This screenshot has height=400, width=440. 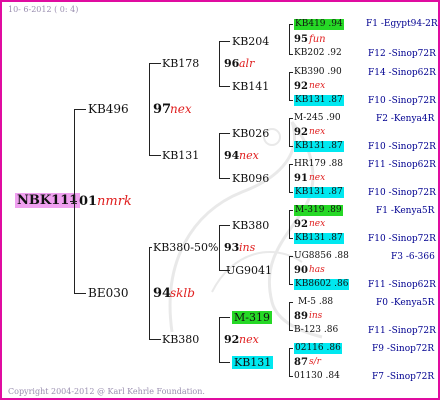 I want to click on gen4-sire: KB390 .90, so click(x=318, y=72).